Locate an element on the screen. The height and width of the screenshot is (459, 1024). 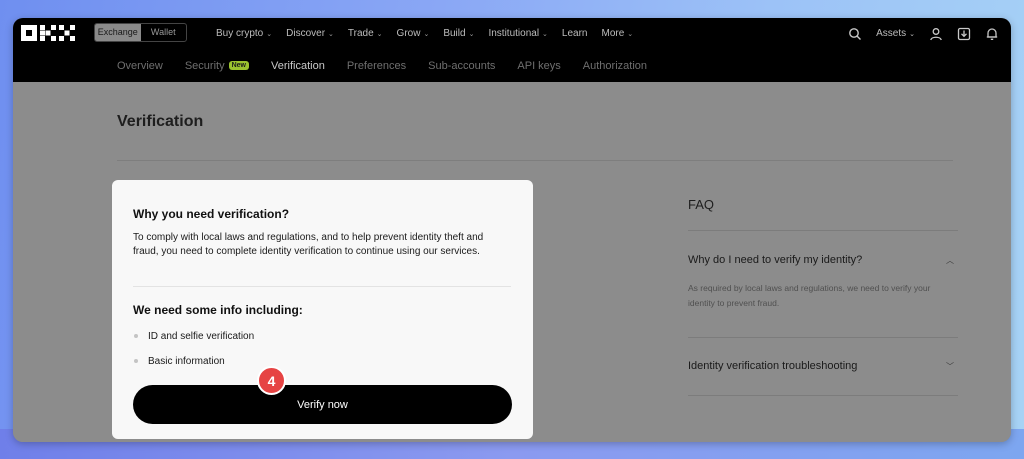
list-item-label: ID and selfie verification is located at coordinates (201, 336).